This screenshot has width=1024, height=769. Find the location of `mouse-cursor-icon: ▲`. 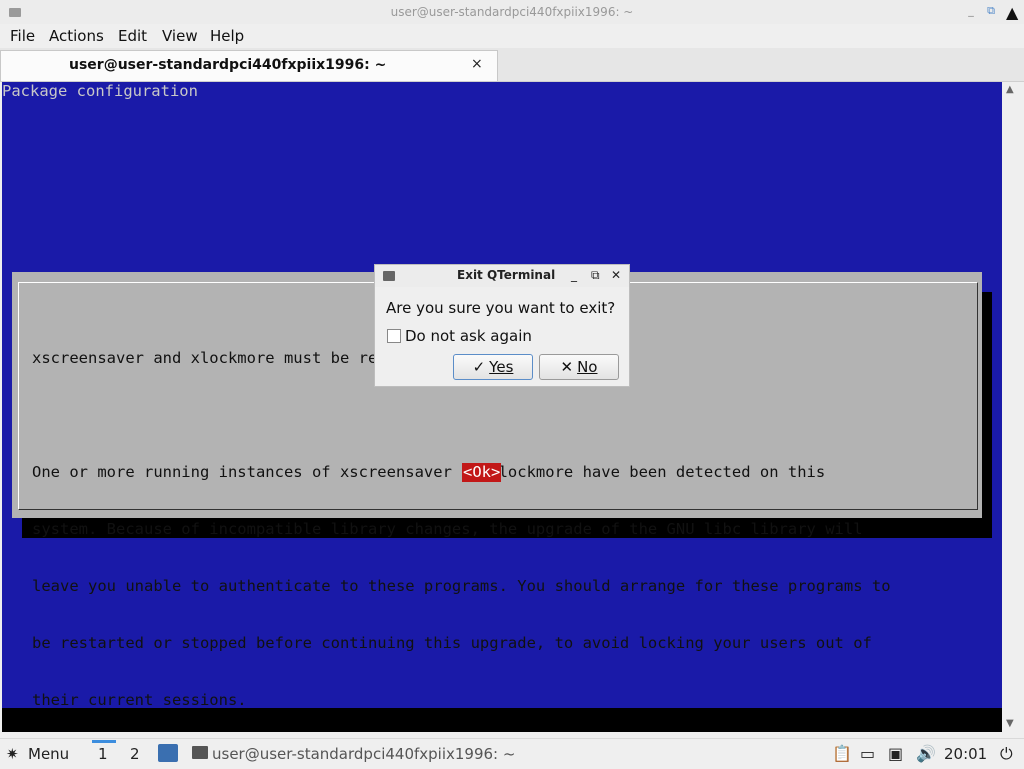

mouse-cursor-icon: ▲ is located at coordinates (1012, 12).